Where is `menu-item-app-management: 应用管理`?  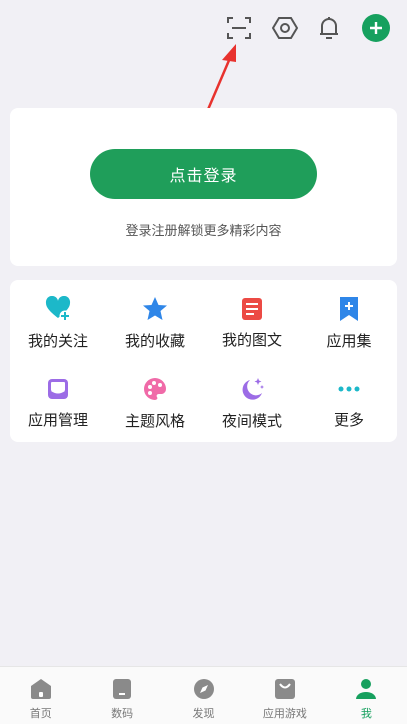
menu-item-app-management: 应用管理 is located at coordinates (58, 395).